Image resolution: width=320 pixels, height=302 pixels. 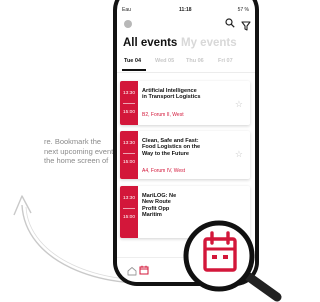 I want to click on caption-line: re. Bookmark the, so click(x=73, y=141).